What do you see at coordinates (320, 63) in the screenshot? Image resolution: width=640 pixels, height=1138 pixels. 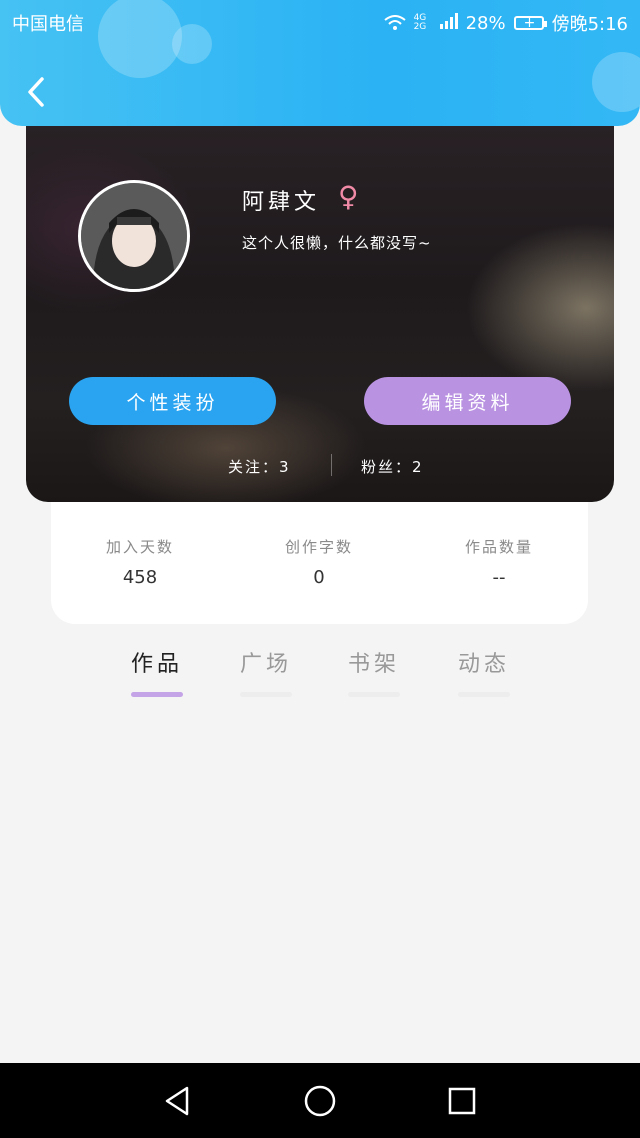 I see `header-bar: 中国电信 4G 2G 28% + 傍晚5:16` at bounding box center [320, 63].